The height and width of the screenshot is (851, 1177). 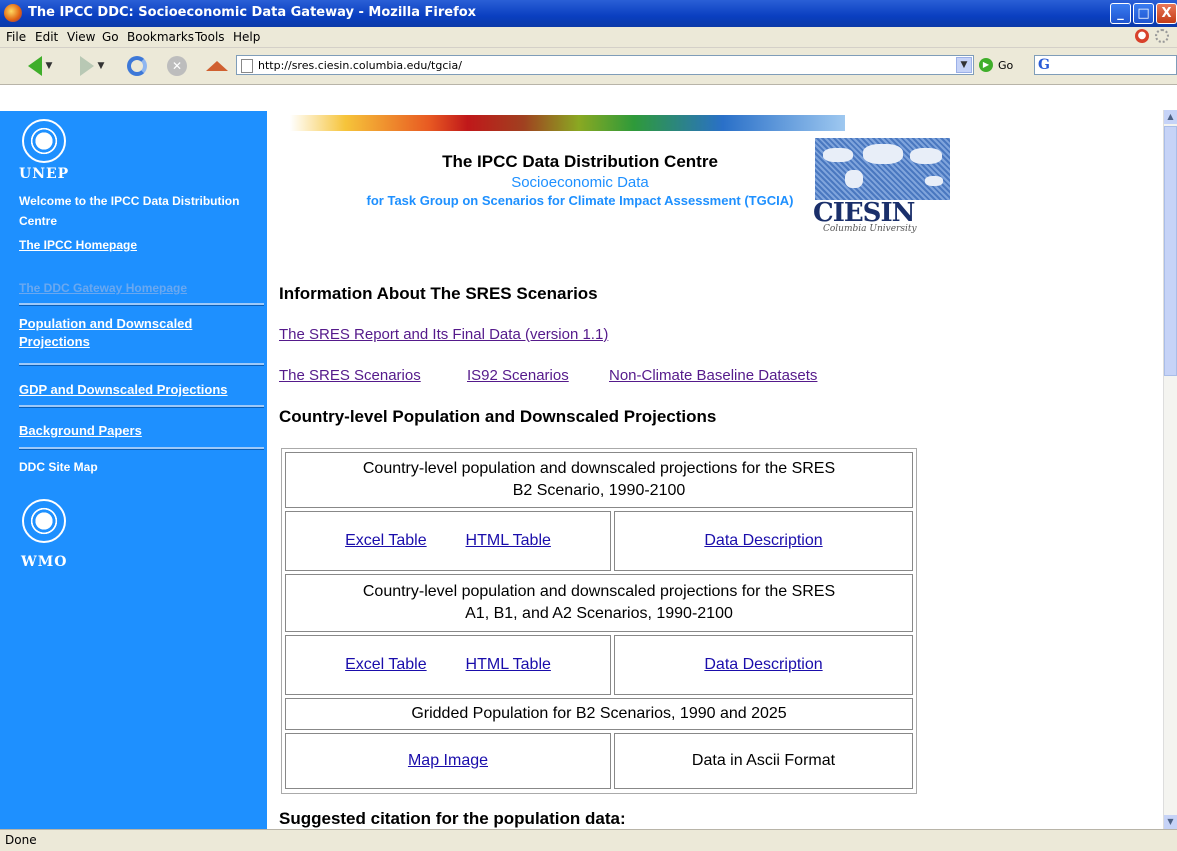 I want to click on a1-description-link: Data Description, so click(x=763, y=664).